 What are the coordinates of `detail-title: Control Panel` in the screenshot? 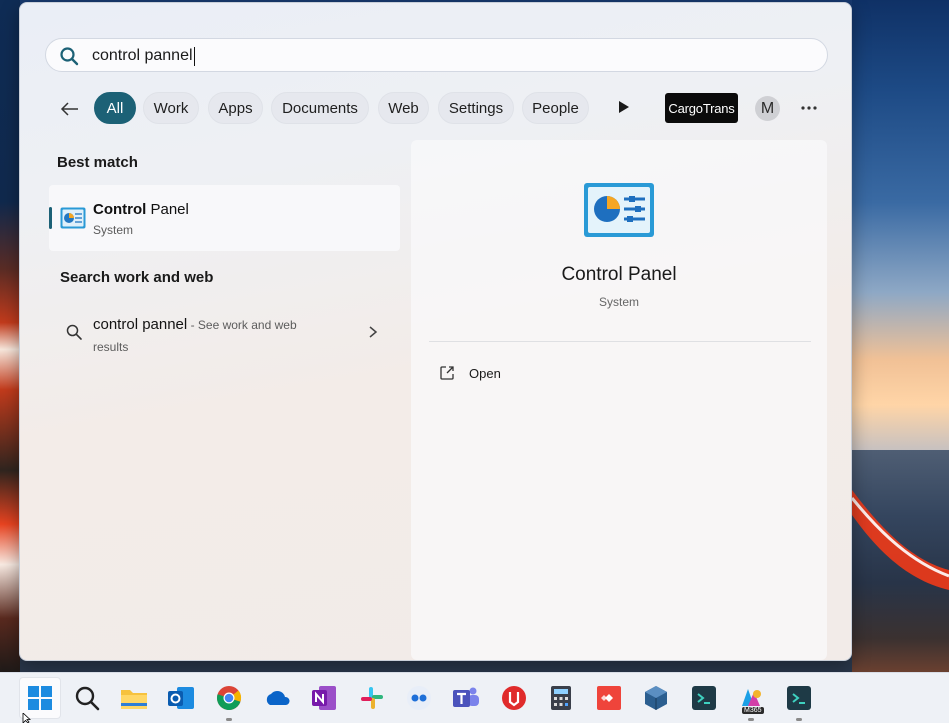 It's located at (619, 274).